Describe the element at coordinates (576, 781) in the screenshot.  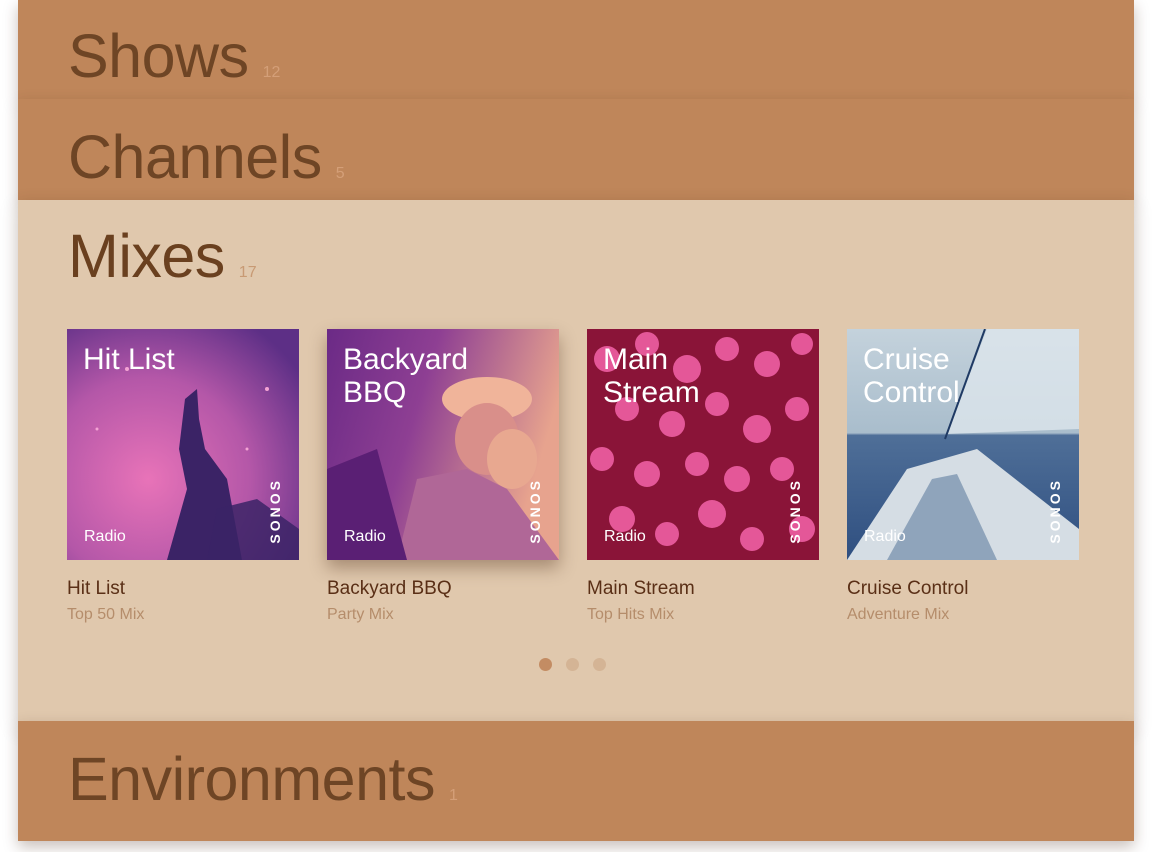
I see `environments-panel: Environments 1` at that location.